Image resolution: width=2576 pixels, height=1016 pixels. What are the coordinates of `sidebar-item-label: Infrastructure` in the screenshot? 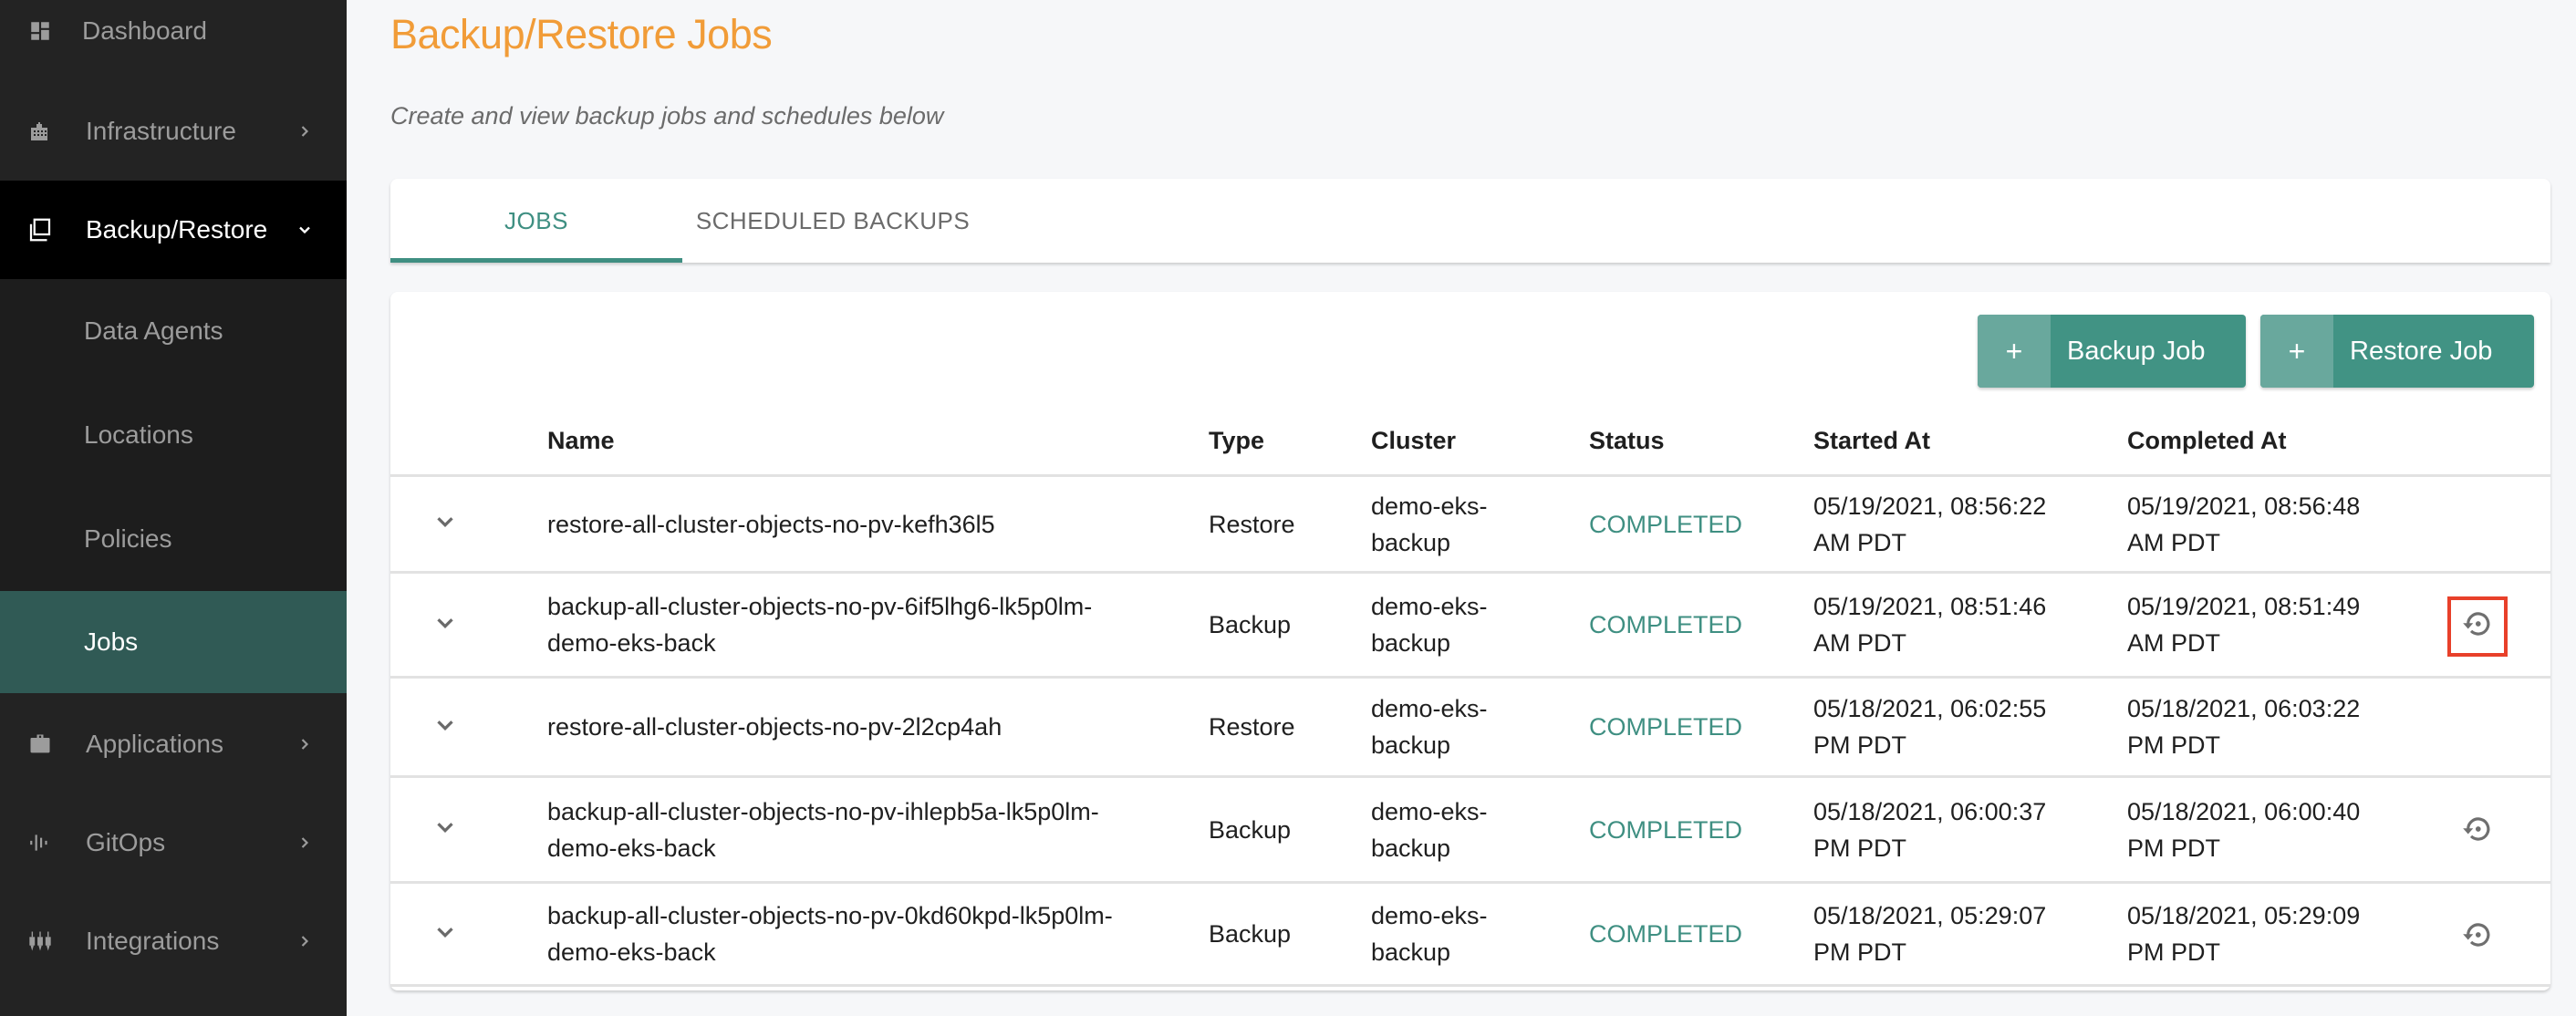 It's located at (161, 131).